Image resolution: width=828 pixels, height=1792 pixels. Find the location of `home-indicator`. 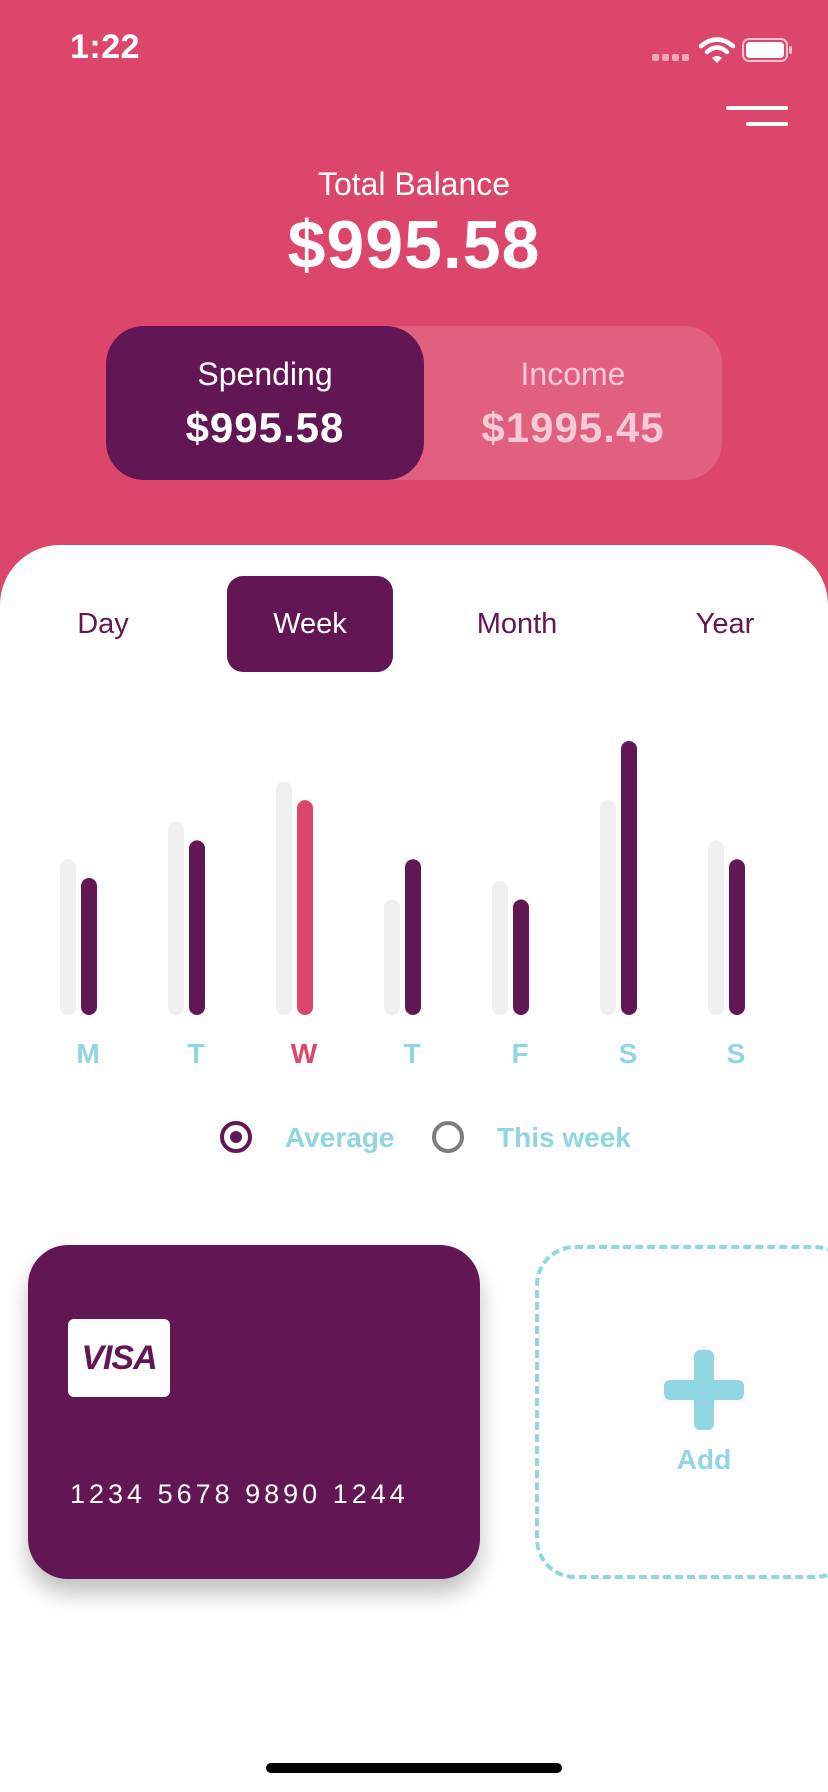

home-indicator is located at coordinates (414, 1768).